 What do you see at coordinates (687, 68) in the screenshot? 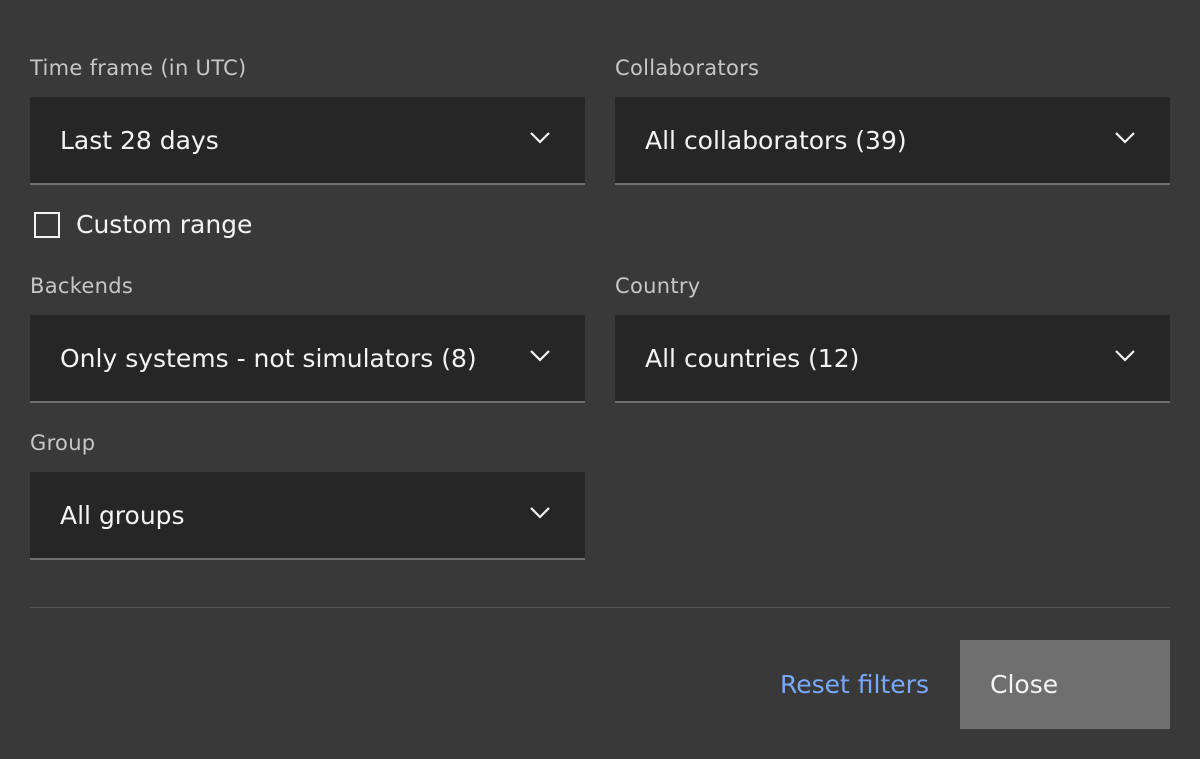
I see `collaborators-label: Collaborators` at bounding box center [687, 68].